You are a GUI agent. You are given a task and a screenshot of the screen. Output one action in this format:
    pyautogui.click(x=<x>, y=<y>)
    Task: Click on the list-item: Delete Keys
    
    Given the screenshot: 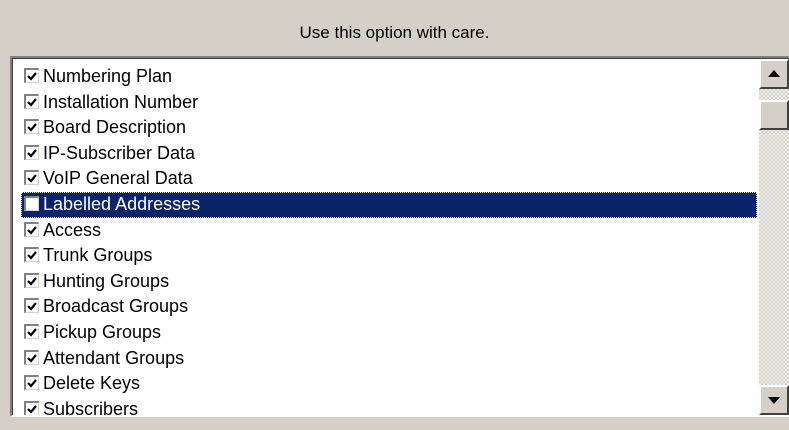 What is the action you would take?
    pyautogui.click(x=389, y=384)
    